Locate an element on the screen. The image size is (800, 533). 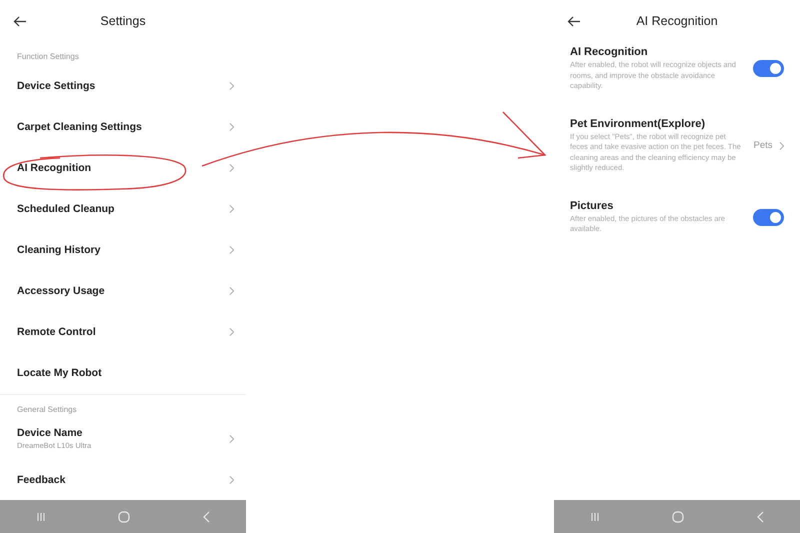
settings-row: Device Settings is located at coordinates (123, 86).